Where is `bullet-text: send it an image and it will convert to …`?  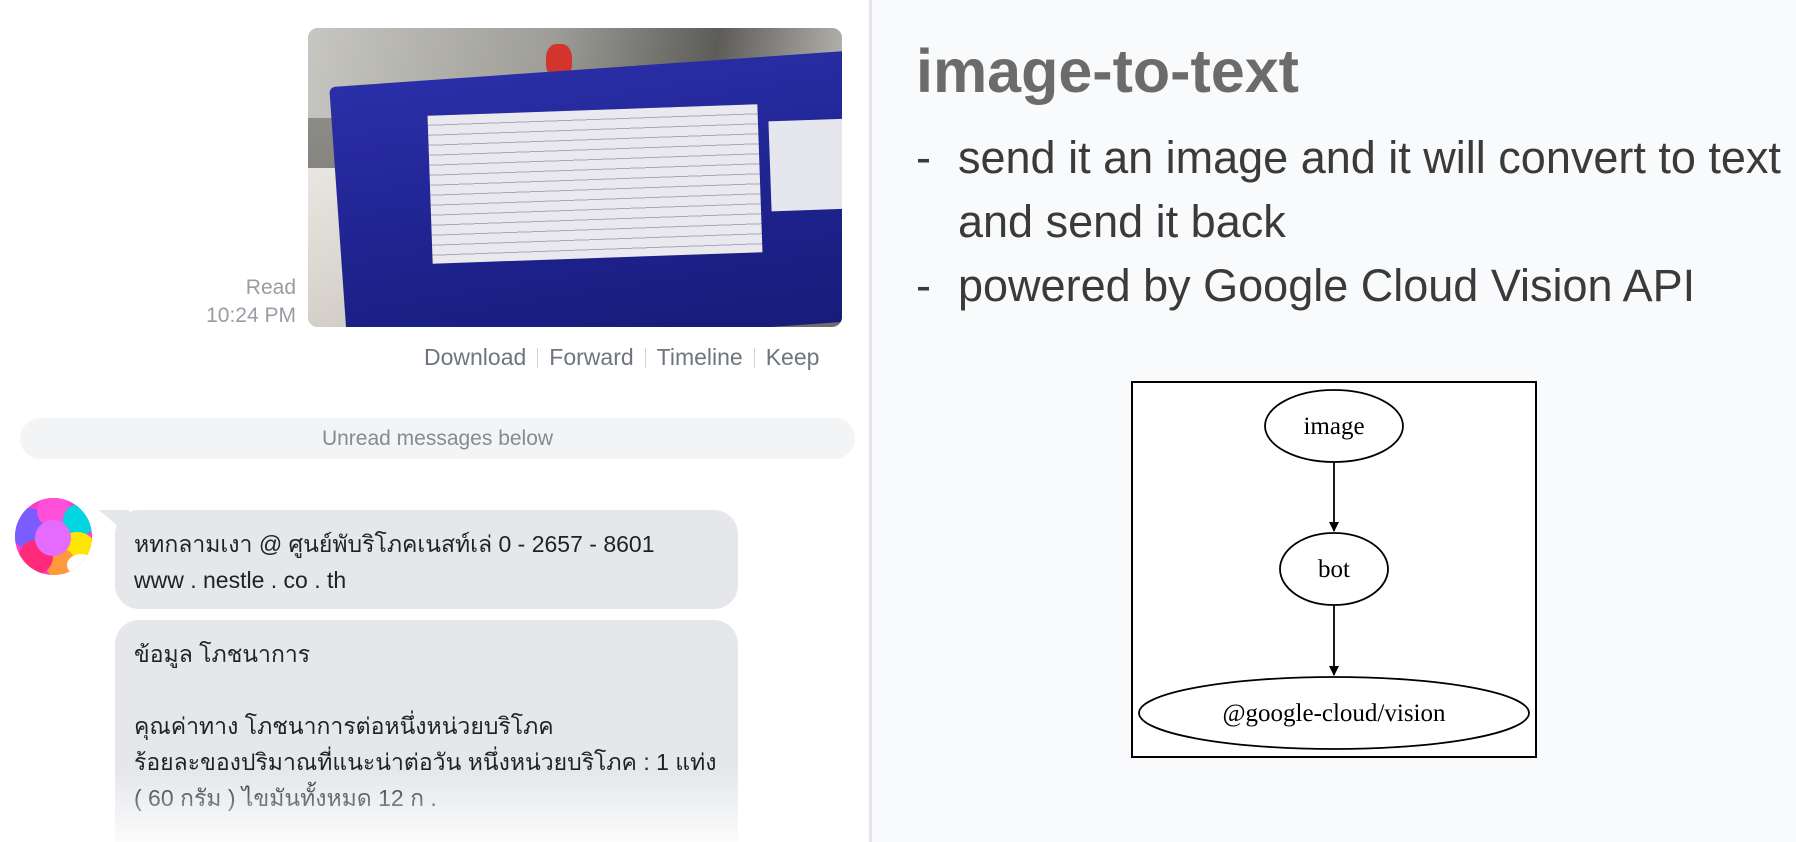
bullet-text: send it an image and it will convert to … is located at coordinates (1369, 189).